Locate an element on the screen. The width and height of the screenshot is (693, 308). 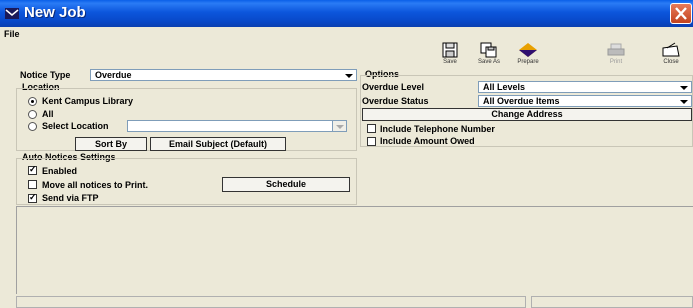
title-bar: New Job is located at coordinates (346, 13).